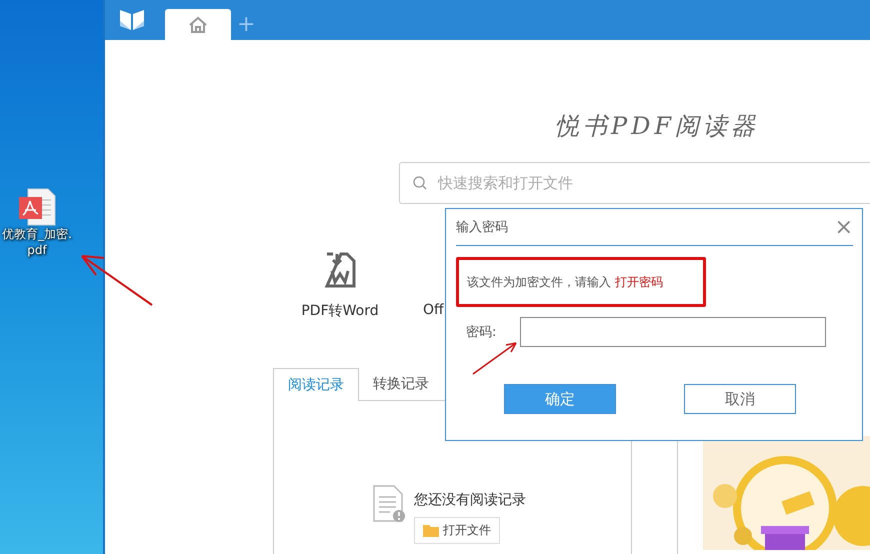 Image resolution: width=870 pixels, height=554 pixels. I want to click on password-field, so click(673, 332).